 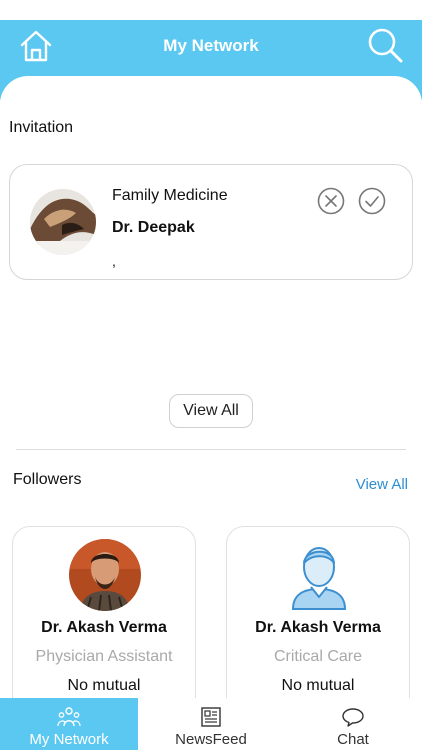 I want to click on search-button, so click(x=385, y=45).